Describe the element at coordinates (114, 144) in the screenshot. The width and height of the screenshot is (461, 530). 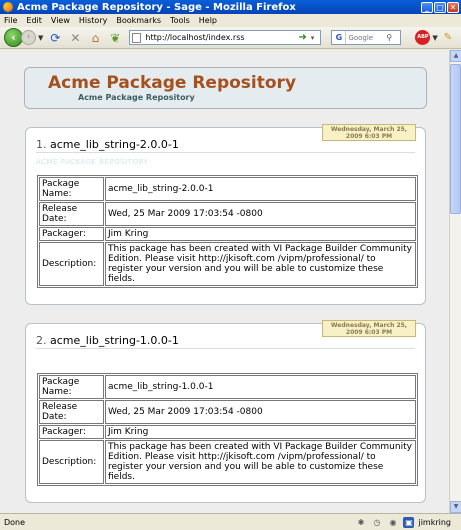
I see `entry-title-link: acme_lib_string-2.0.0-1` at that location.